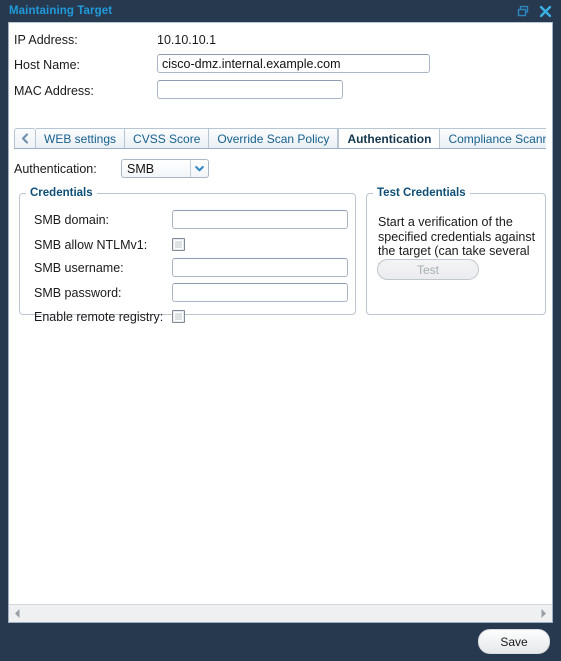 This screenshot has width=561, height=661. Describe the element at coordinates (187, 317) in the screenshot. I see `credentials-row-enable-remote-registry: Enable remote registry:` at that location.